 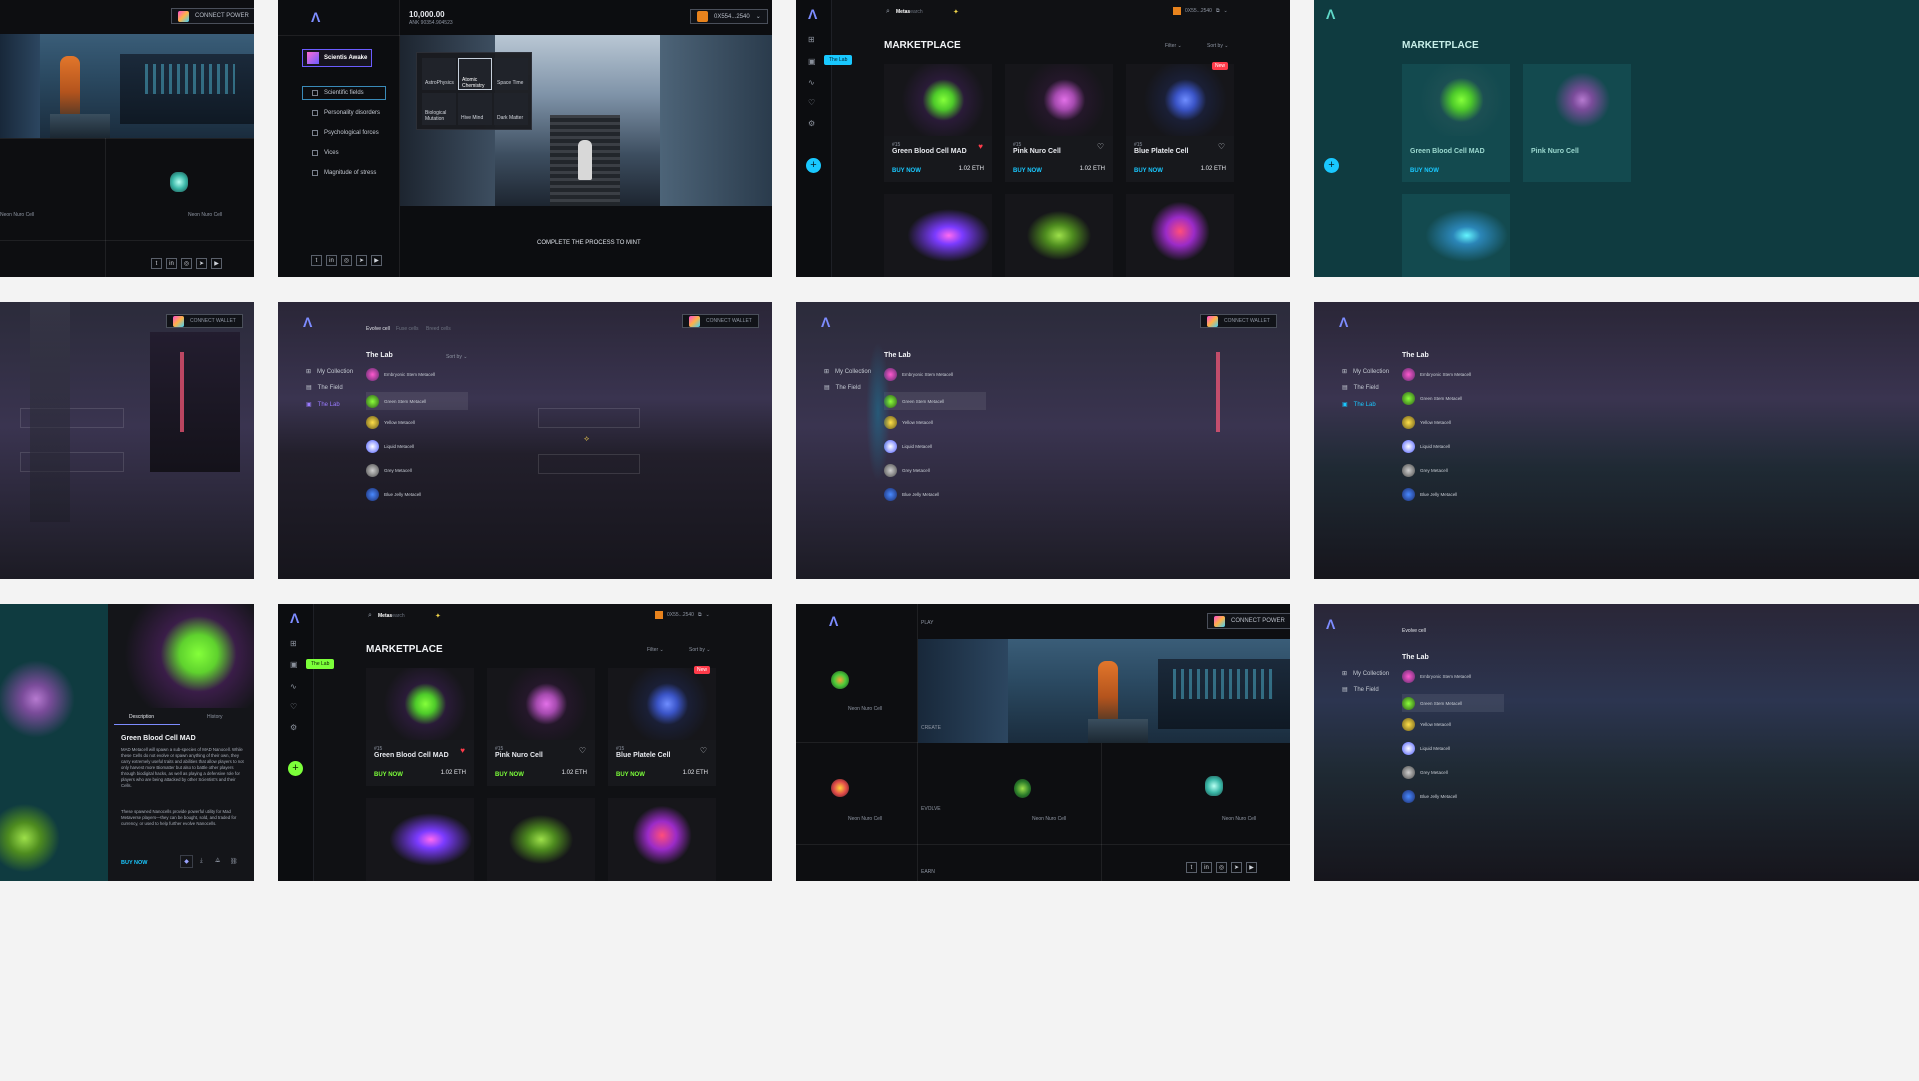 What do you see at coordinates (293, 686) in the screenshot?
I see `activity-icon: ∿` at bounding box center [293, 686].